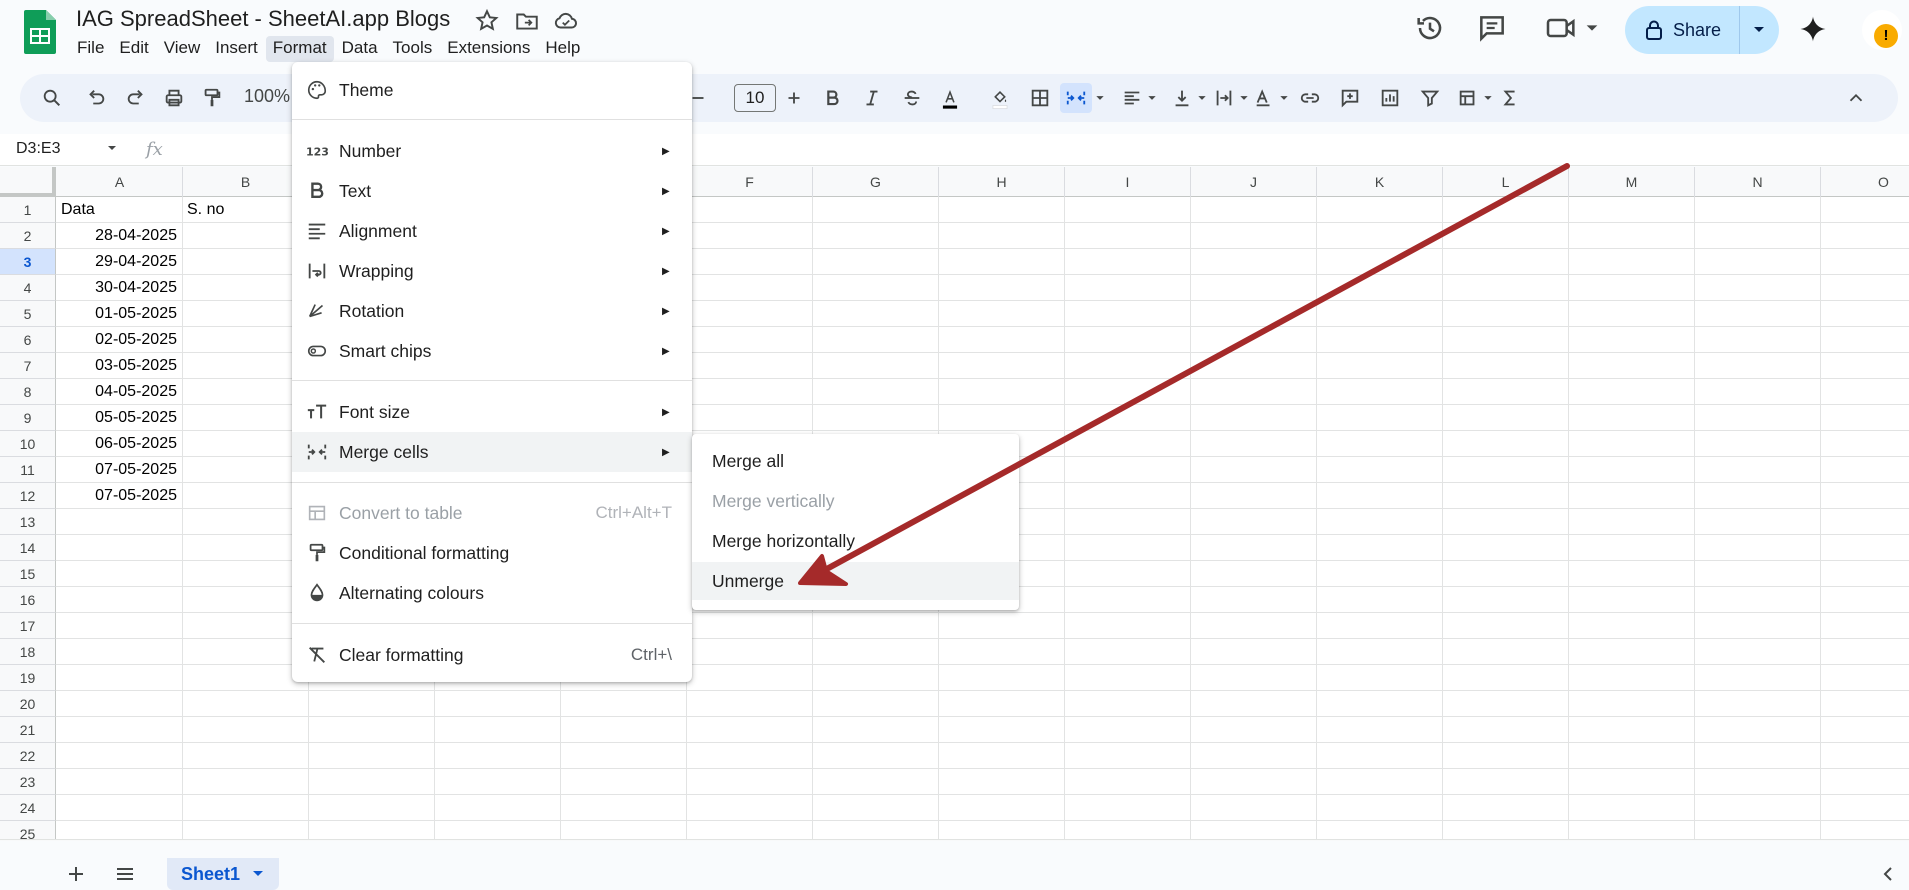  Describe the element at coordinates (28, 210) in the screenshot. I see `row-header-1: 1` at that location.